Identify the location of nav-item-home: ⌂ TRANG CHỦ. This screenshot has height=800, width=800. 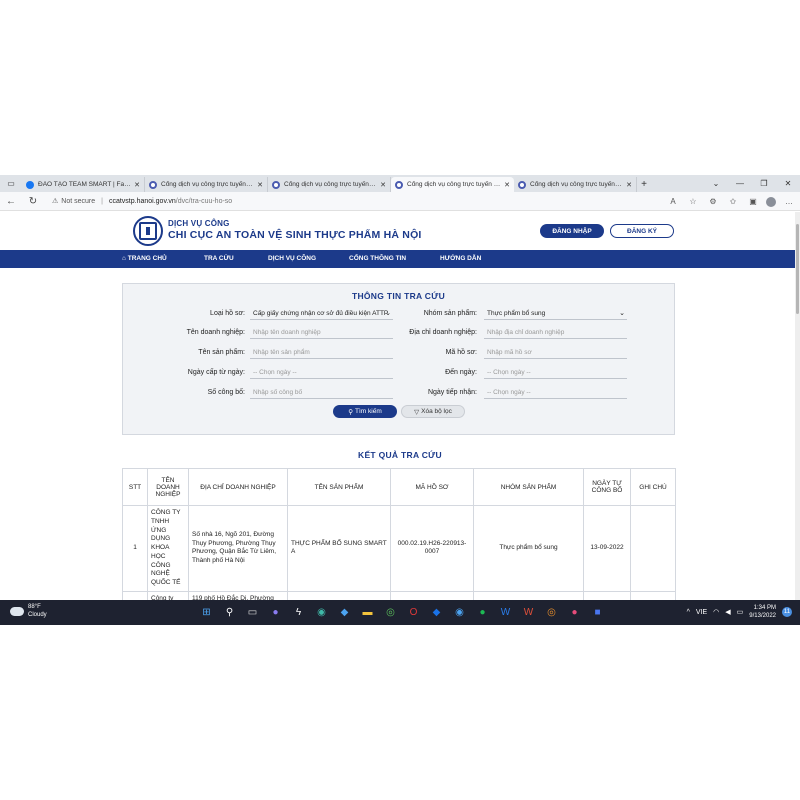
(144, 259).